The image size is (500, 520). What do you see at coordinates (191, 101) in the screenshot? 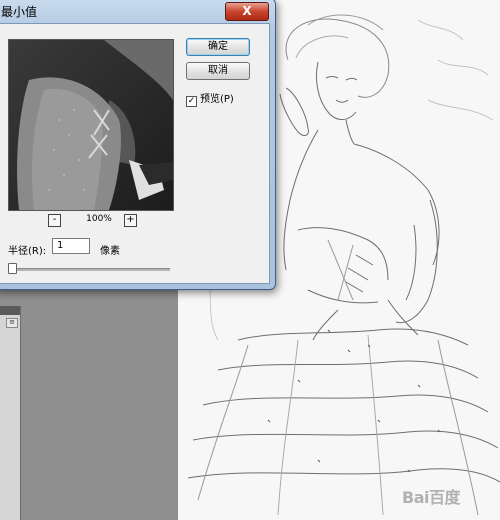
I see `checkbox-check-icon: ✓` at bounding box center [191, 101].